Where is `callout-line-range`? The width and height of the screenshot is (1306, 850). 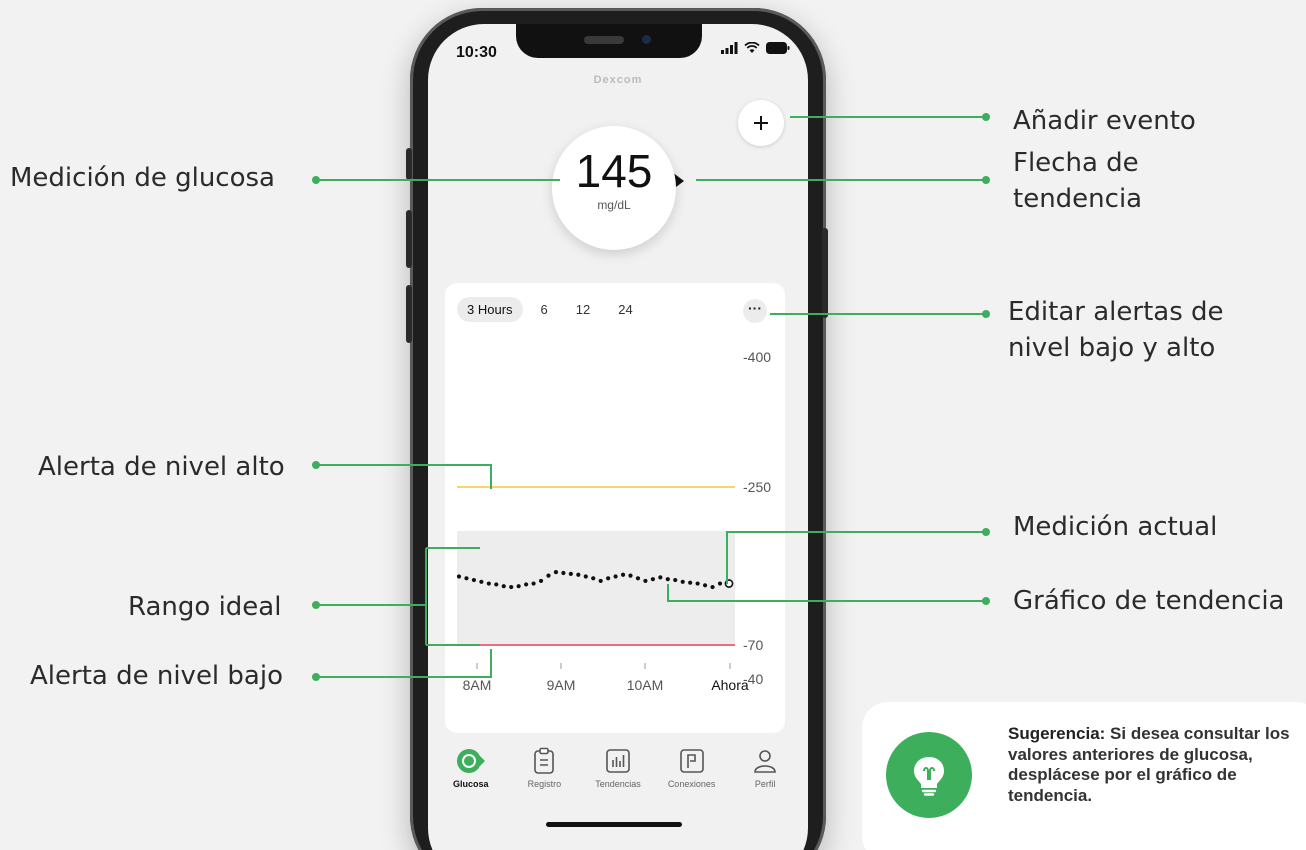
callout-line-range is located at coordinates (398, 596).